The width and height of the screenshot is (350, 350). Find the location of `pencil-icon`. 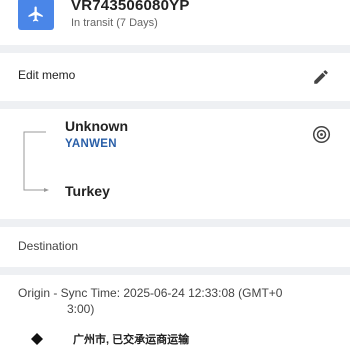

pencil-icon is located at coordinates (321, 79).